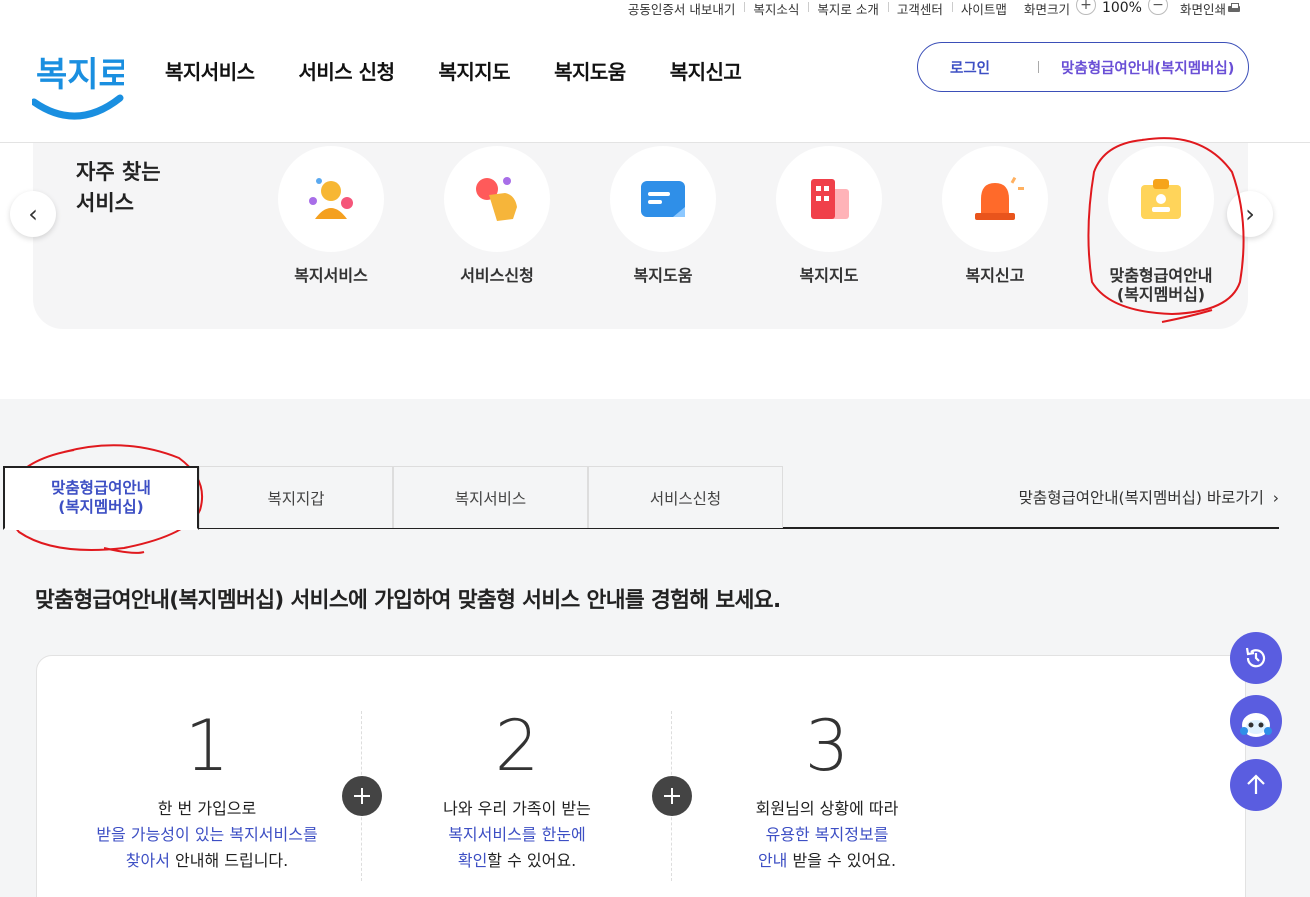 Image resolution: width=1310 pixels, height=897 pixels. What do you see at coordinates (1161, 199) in the screenshot?
I see `member-card-icon` at bounding box center [1161, 199].